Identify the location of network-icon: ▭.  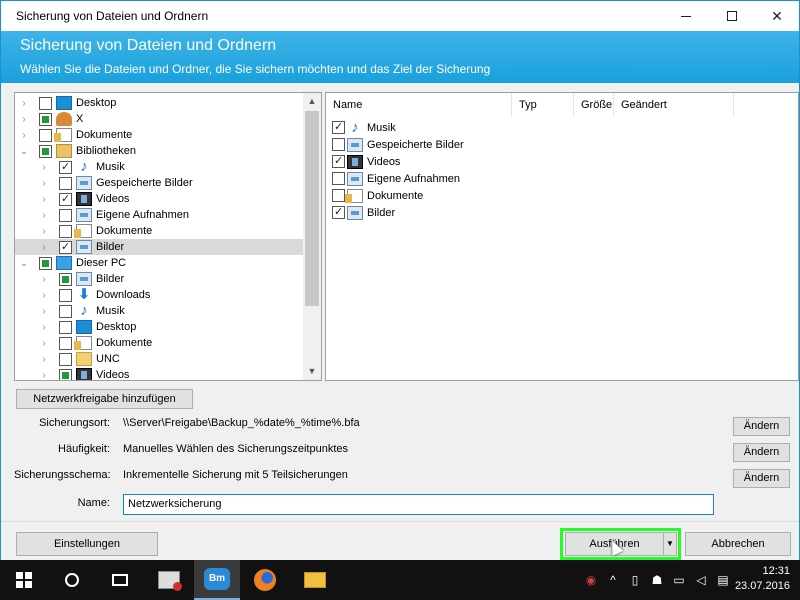
(679, 580).